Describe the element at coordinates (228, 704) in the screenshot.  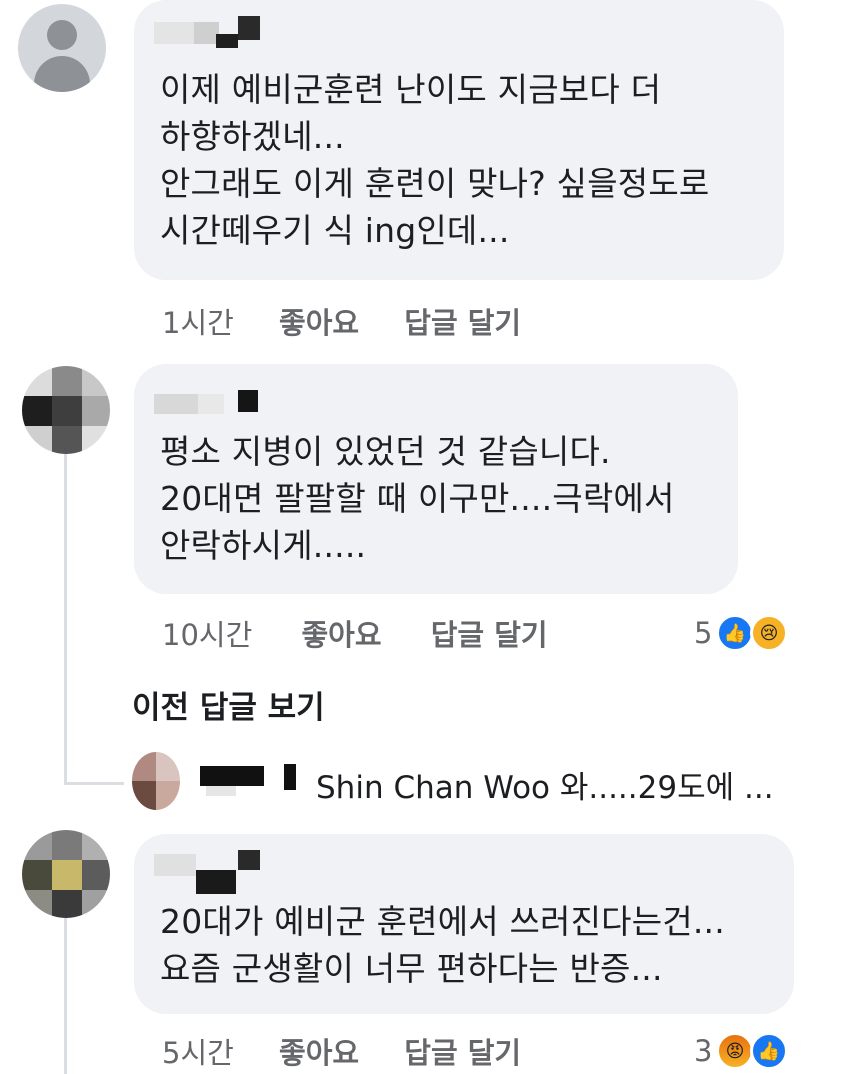
I see `view-previous-replies: 이전 답글 보기` at that location.